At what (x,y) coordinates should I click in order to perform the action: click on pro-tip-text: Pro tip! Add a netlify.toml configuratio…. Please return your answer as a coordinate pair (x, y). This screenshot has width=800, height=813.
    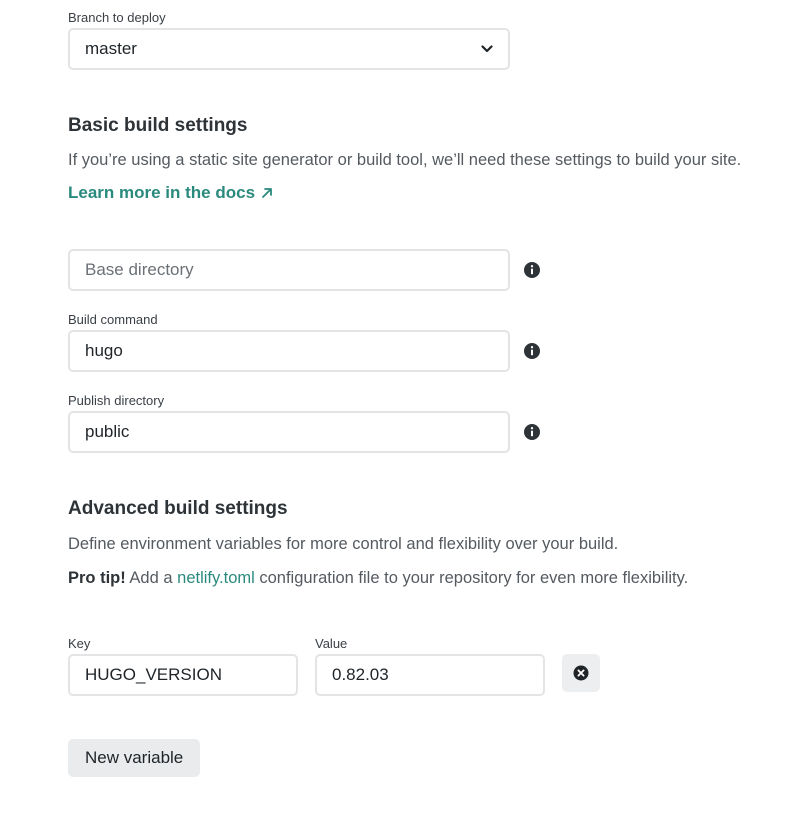
    Looking at the image, I should click on (378, 578).